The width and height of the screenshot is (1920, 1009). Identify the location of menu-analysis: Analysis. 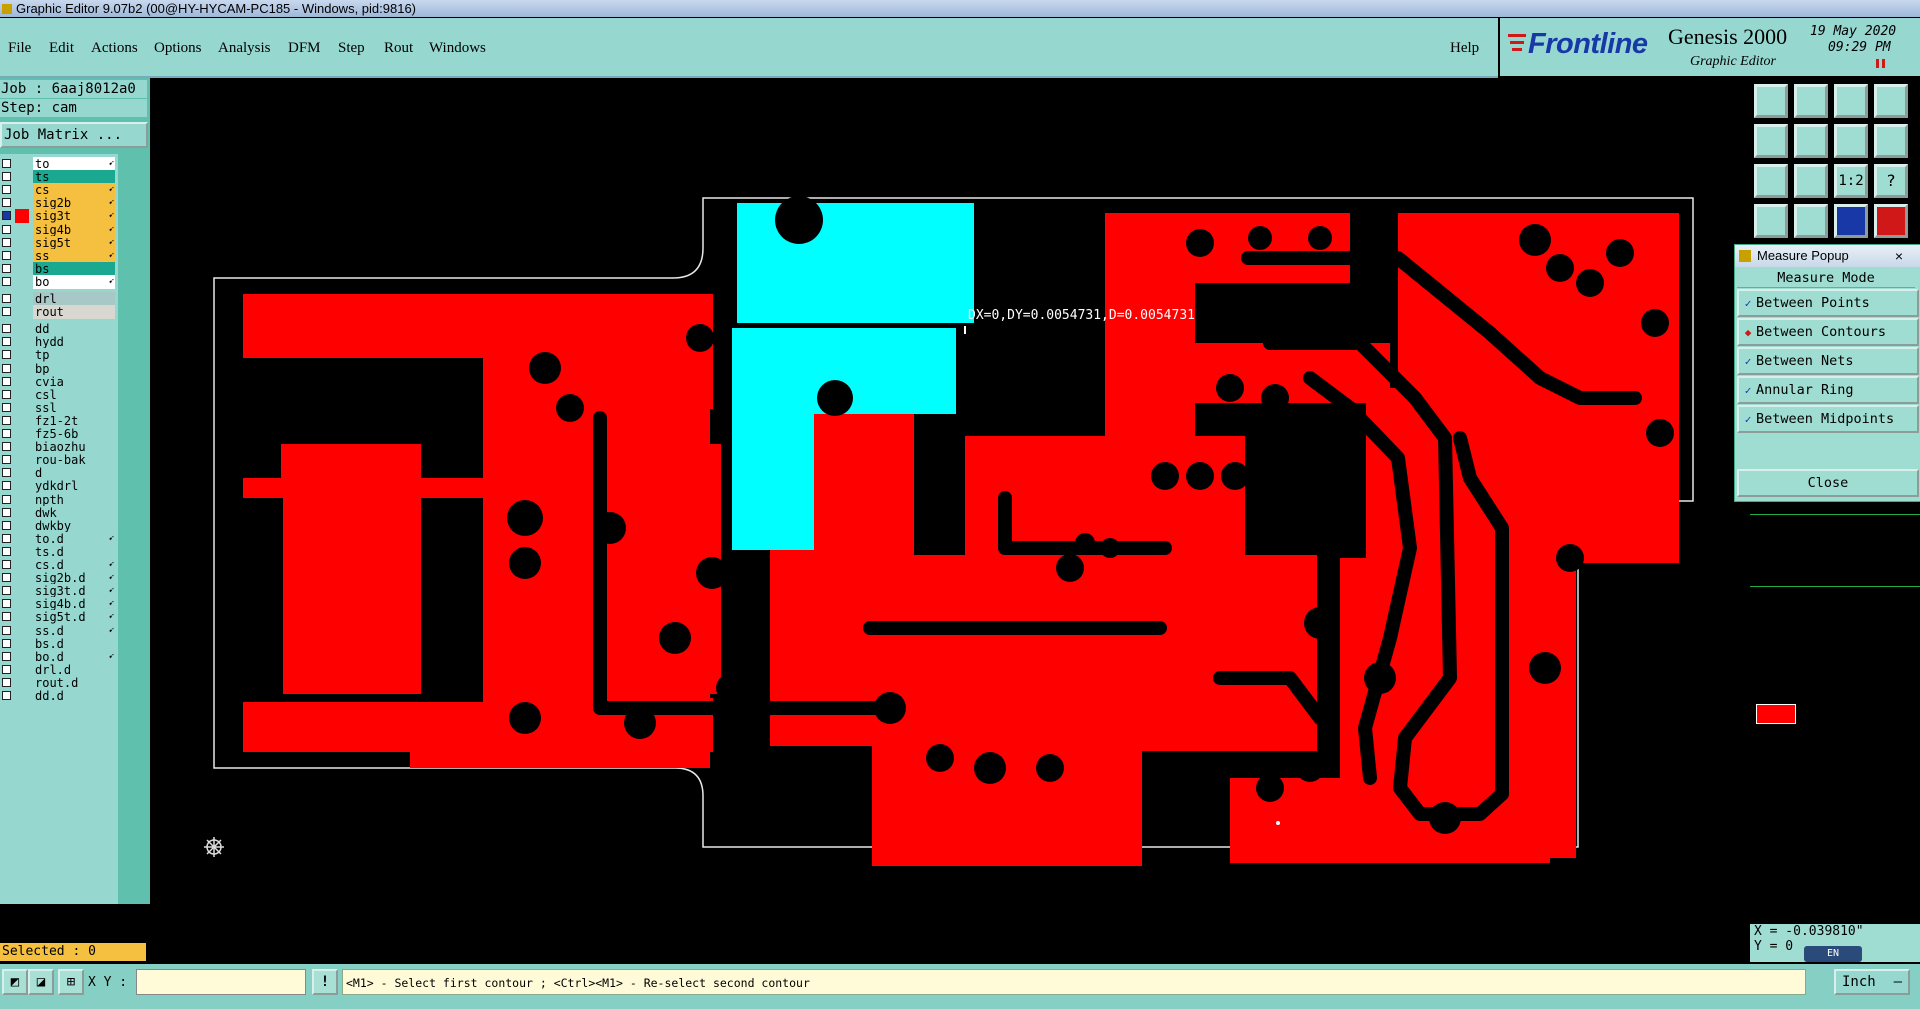
(244, 48).